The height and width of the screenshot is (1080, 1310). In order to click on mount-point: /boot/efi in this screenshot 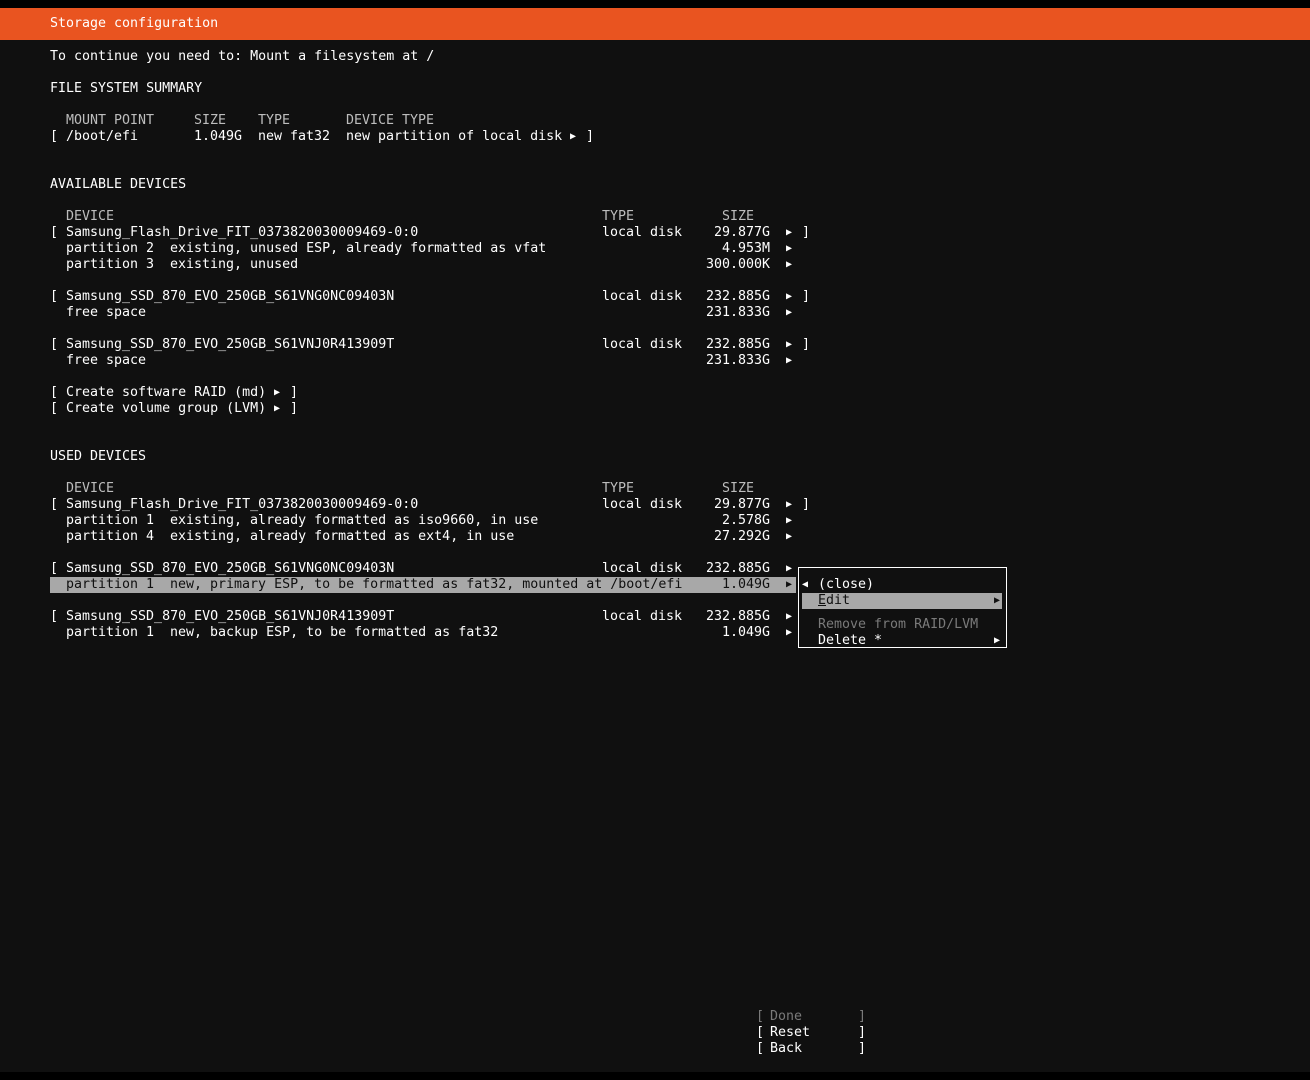, I will do `click(102, 136)`.